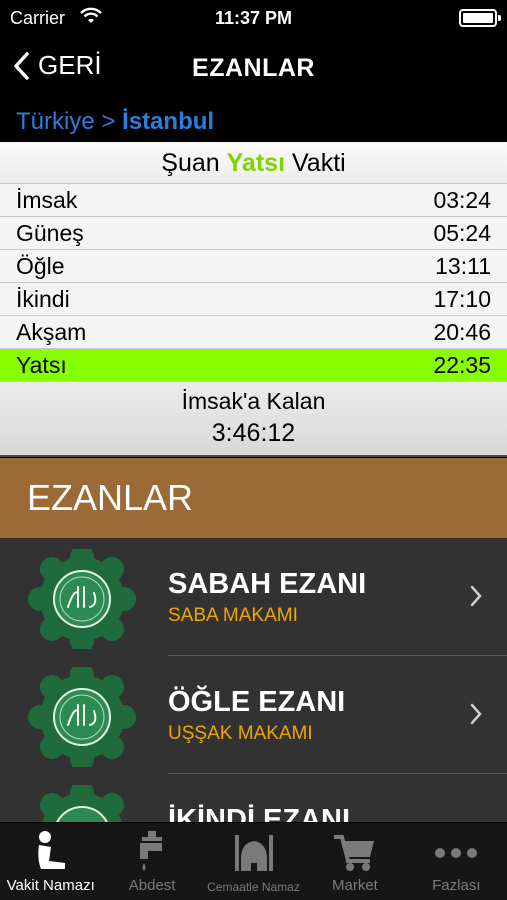 The width and height of the screenshot is (507, 900). Describe the element at coordinates (253, 887) in the screenshot. I see `tab-label: Cemaatle Namaz` at that location.